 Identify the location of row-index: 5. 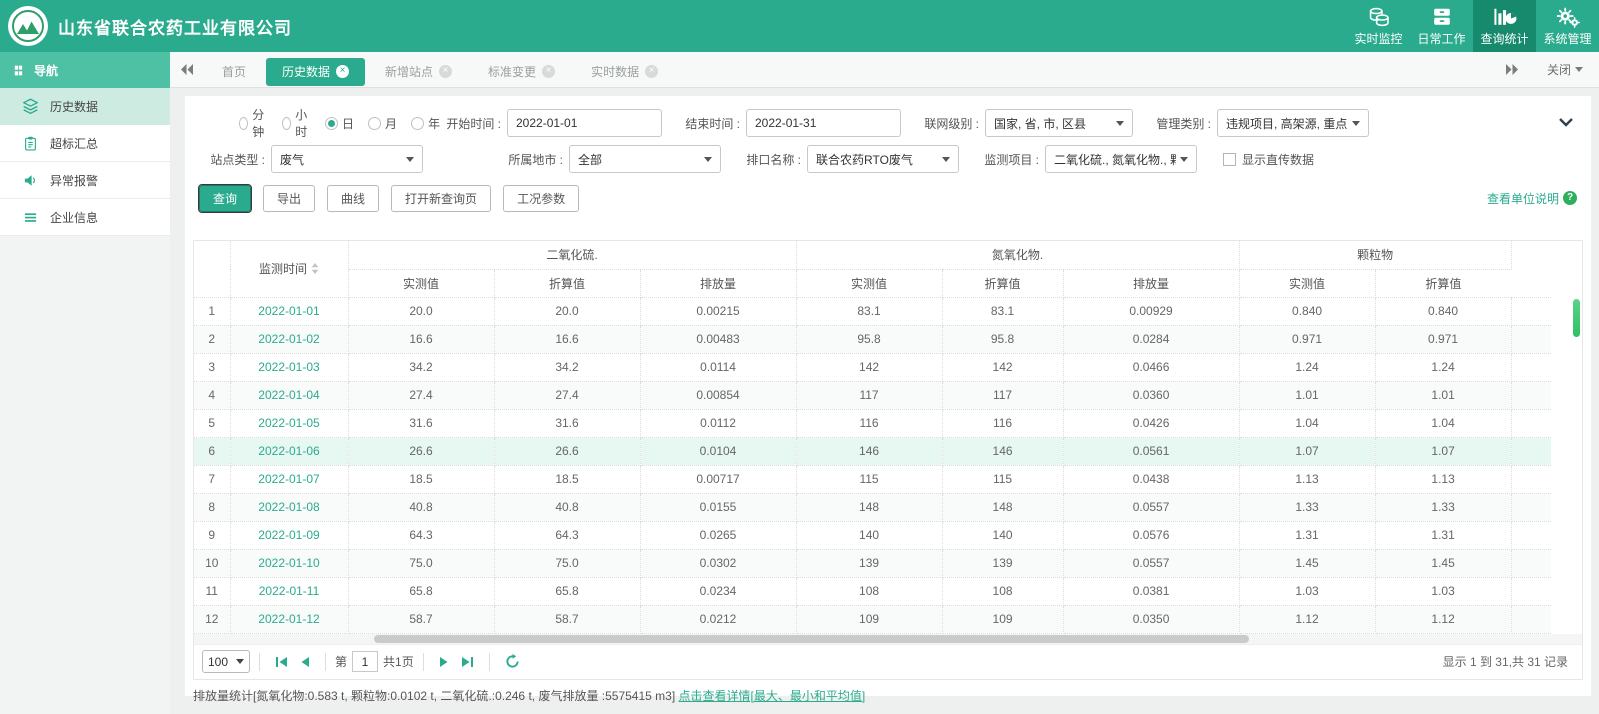
(212, 423).